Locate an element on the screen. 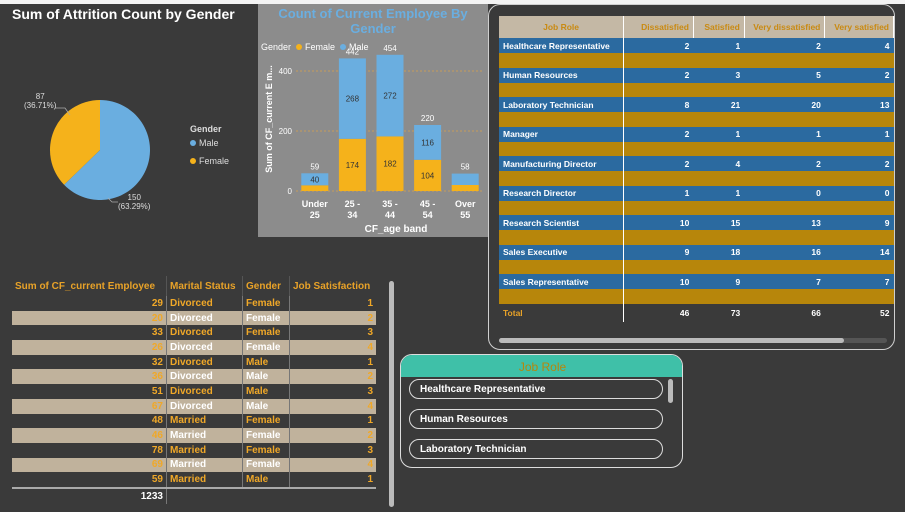  matrix-cell-dissatisfied: 9 is located at coordinates (658, 252).